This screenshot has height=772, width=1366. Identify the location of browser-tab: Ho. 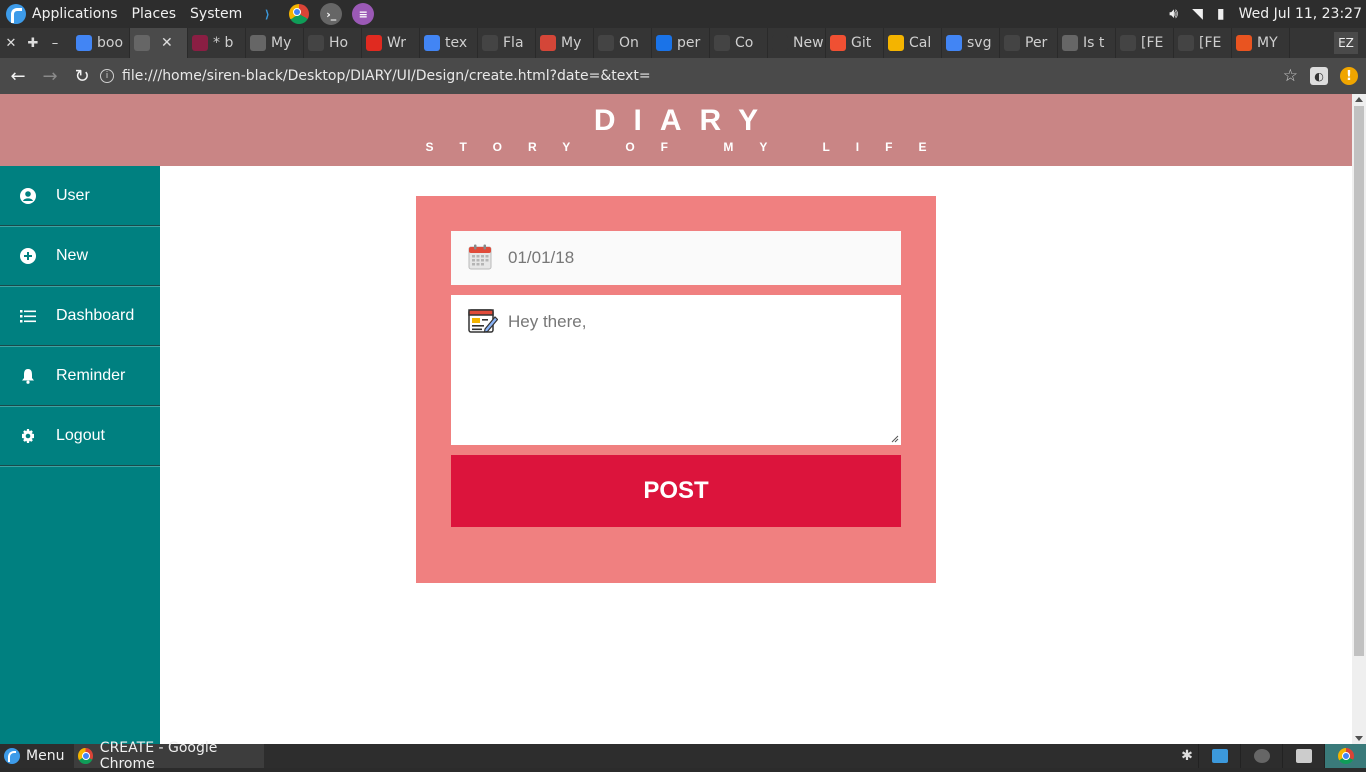
(333, 43).